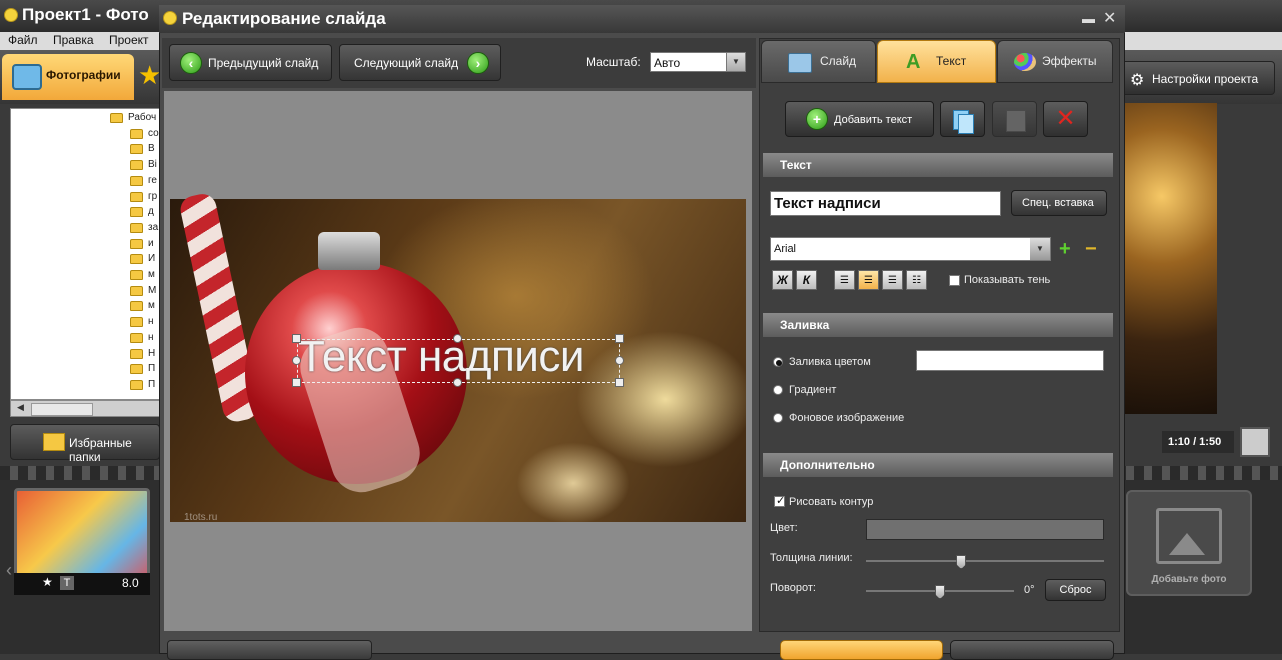  What do you see at coordinates (296, 360) in the screenshot?
I see `resize-handle-w` at bounding box center [296, 360].